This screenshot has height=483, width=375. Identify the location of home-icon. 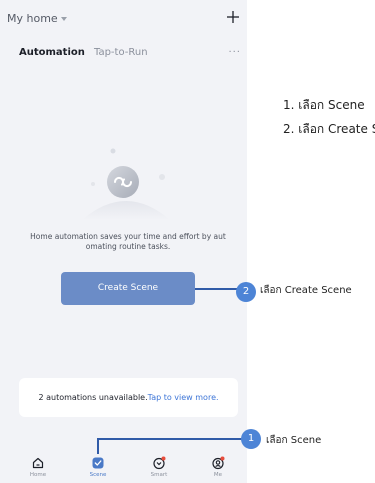
(38, 463).